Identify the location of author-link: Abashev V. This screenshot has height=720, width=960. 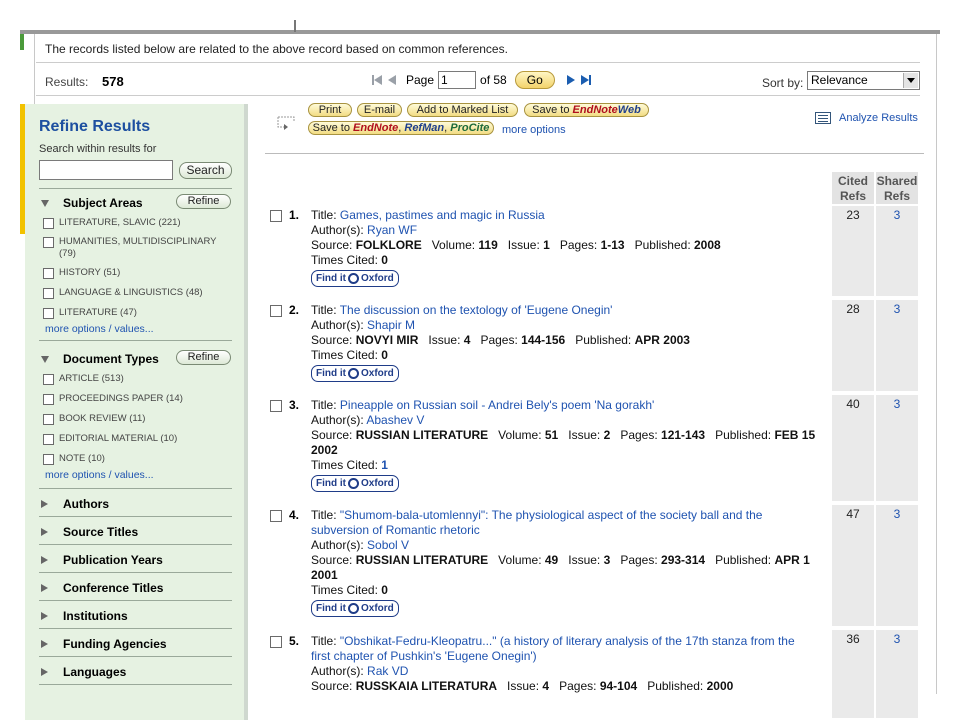
(395, 420).